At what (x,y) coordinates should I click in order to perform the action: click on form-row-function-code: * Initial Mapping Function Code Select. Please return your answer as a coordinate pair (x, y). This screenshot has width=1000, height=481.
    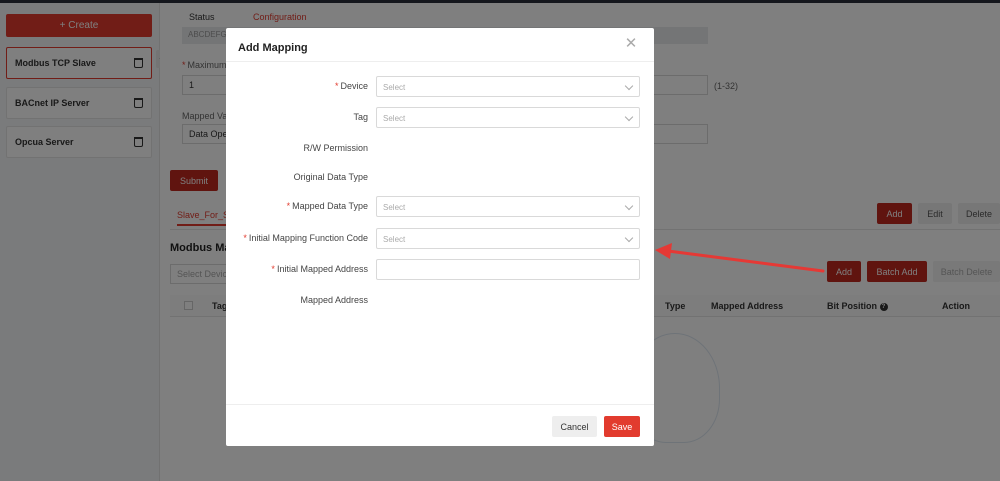
    Looking at the image, I should click on (440, 238).